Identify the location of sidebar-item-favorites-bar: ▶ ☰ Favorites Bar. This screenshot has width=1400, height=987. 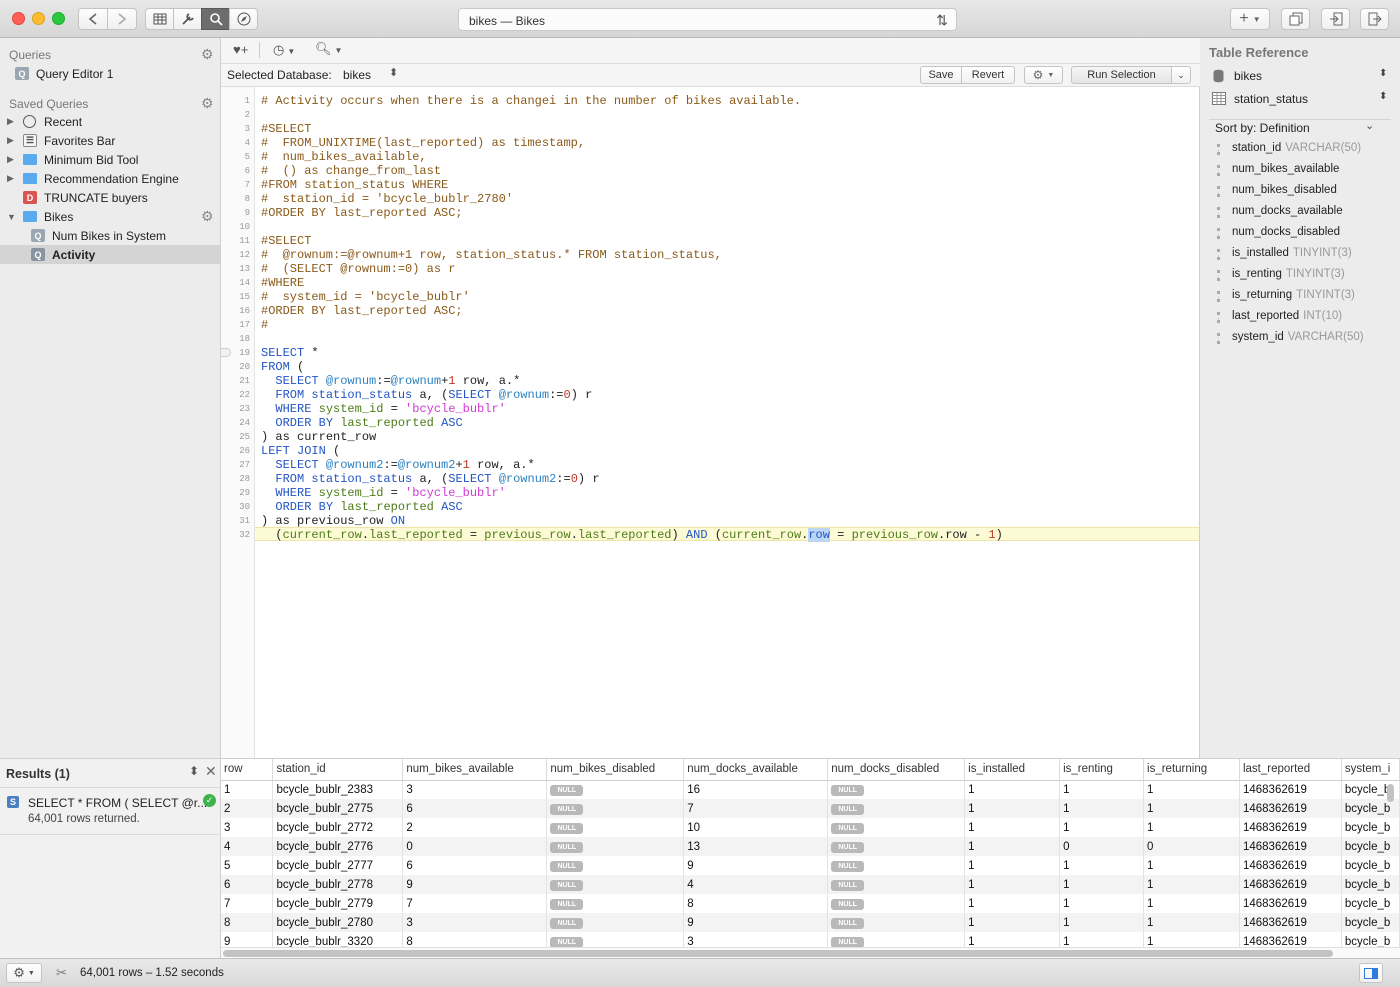
(110, 140).